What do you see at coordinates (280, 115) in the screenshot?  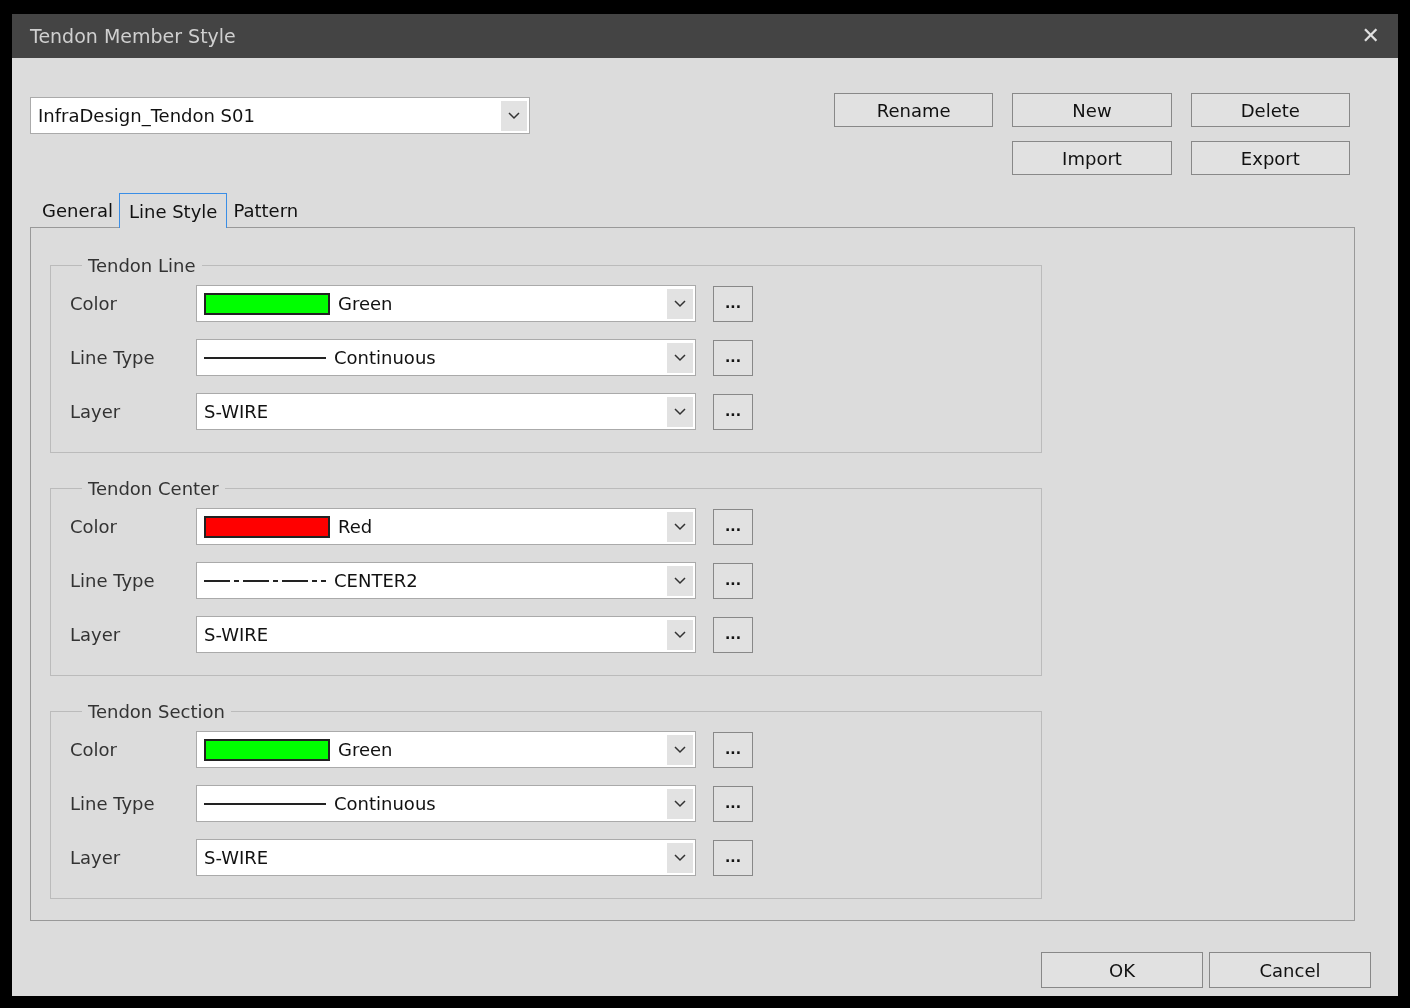 I see `style-dropdown: InfraDesign_Tendon S01` at bounding box center [280, 115].